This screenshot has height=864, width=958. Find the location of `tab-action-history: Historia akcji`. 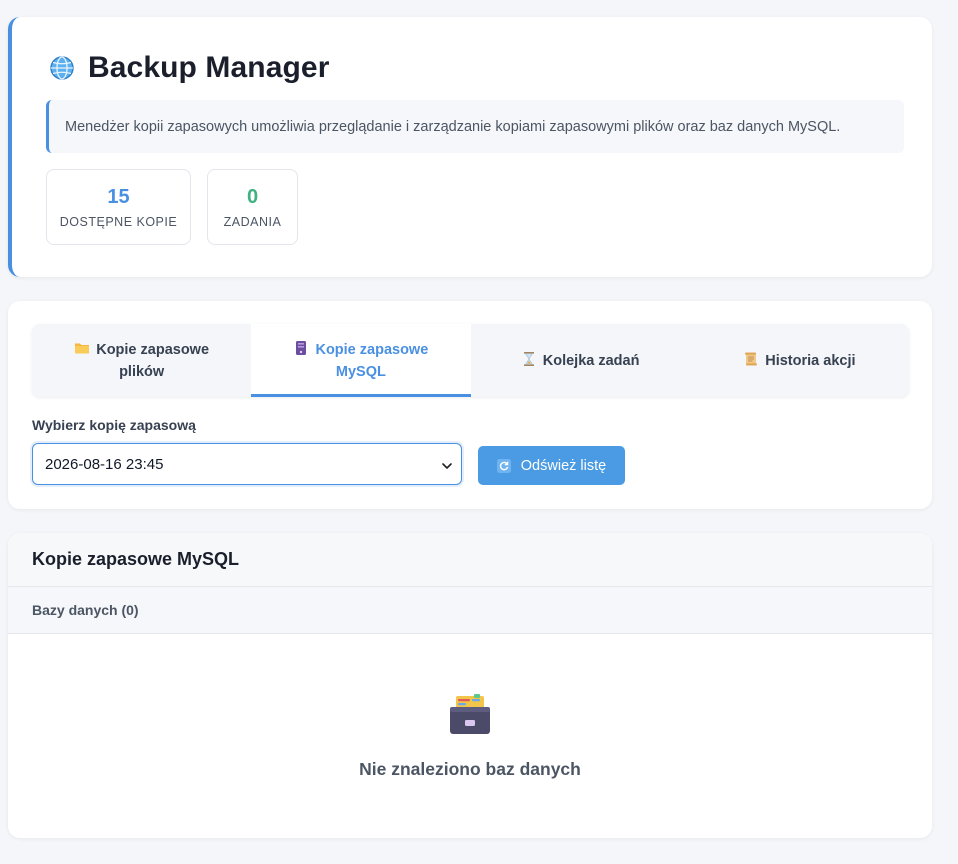

tab-action-history: Historia akcji is located at coordinates (799, 360).